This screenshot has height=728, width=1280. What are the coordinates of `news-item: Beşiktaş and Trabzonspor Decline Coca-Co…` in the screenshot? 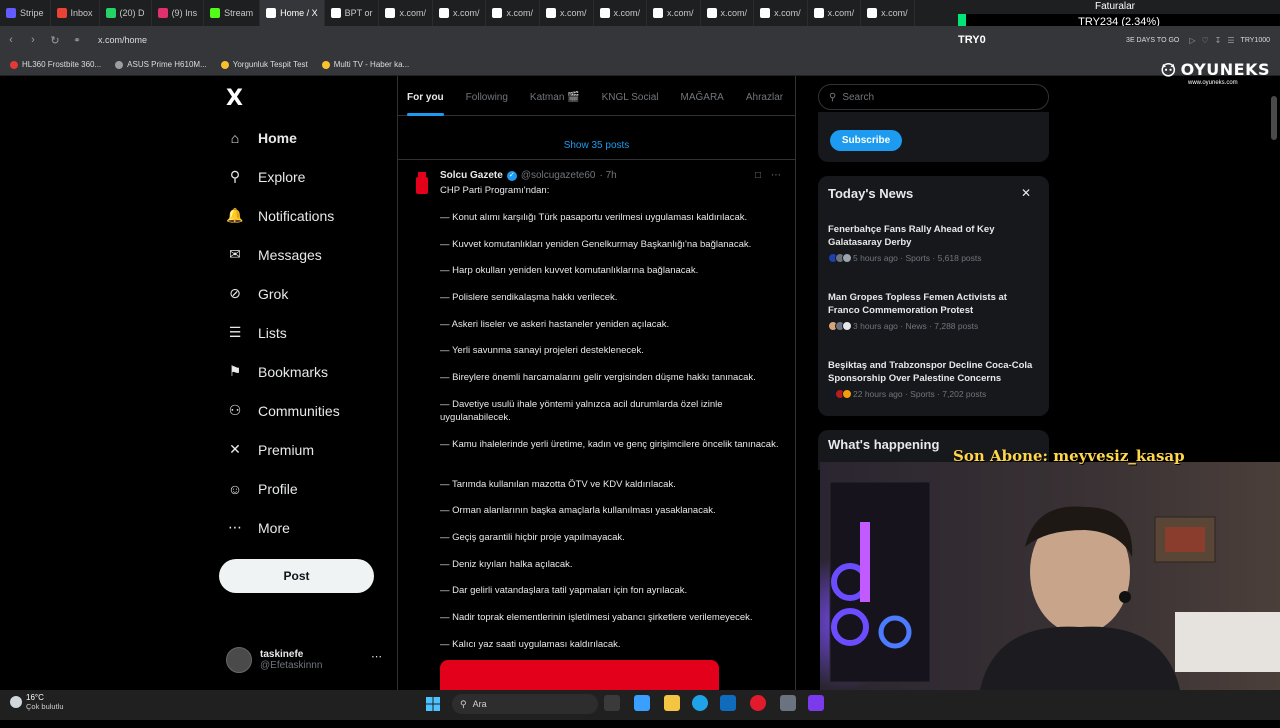 It's located at (934, 379).